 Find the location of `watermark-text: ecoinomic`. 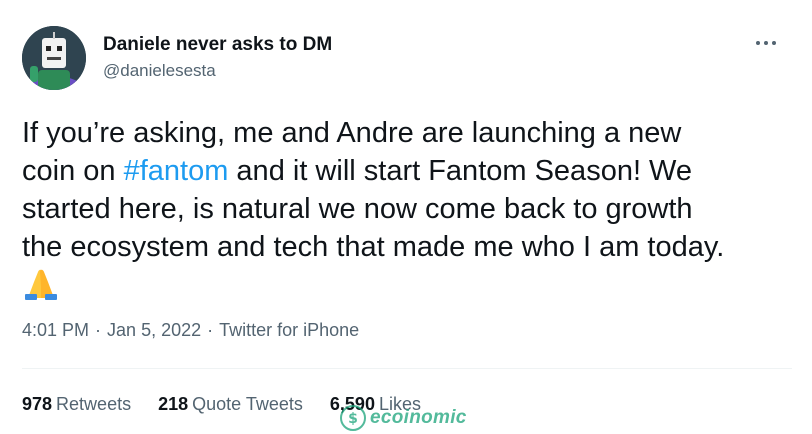

watermark-text: ecoinomic is located at coordinates (418, 417).